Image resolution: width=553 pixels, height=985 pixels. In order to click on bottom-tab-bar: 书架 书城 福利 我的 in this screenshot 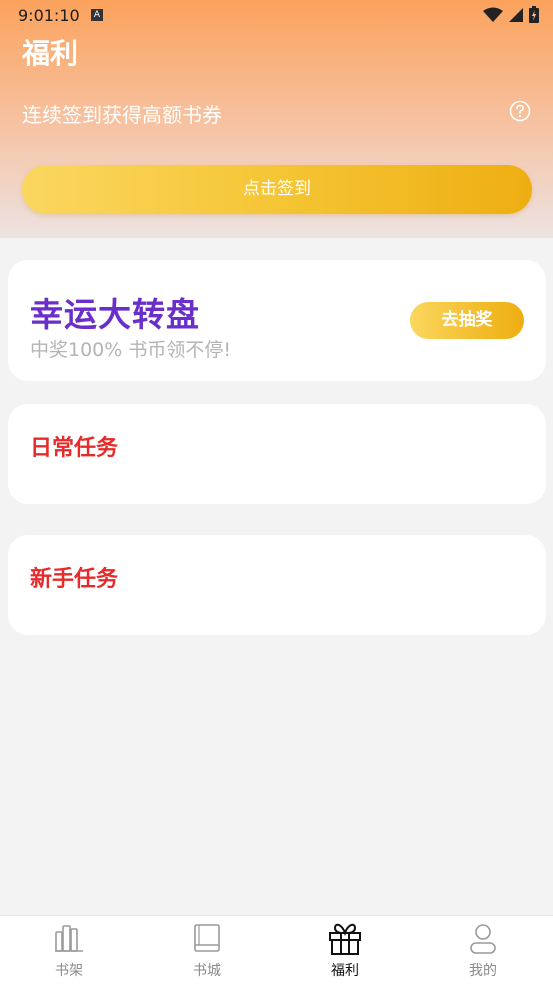, I will do `click(276, 950)`.